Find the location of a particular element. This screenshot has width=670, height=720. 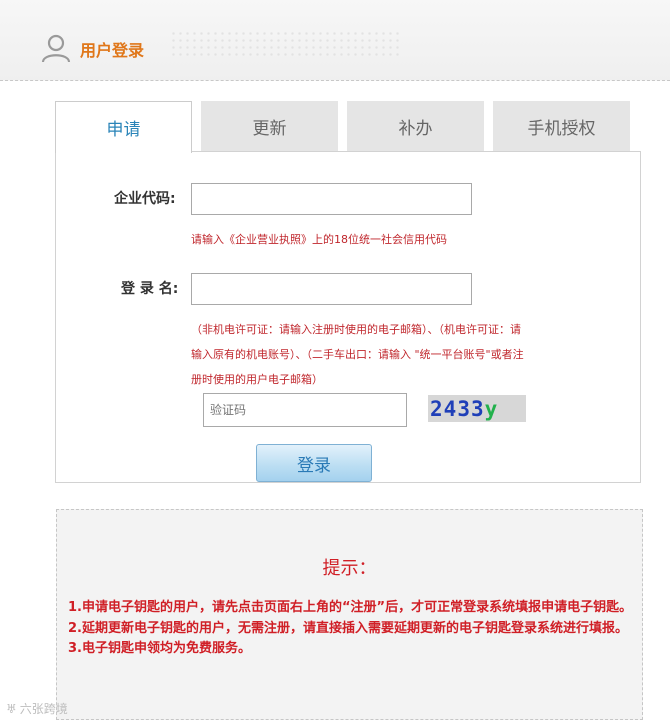

login-name-hint-line-2: 输入原有的机电账号）、（二手车出口：请输入 "统一平台账号"或者注 is located at coordinates (357, 354).